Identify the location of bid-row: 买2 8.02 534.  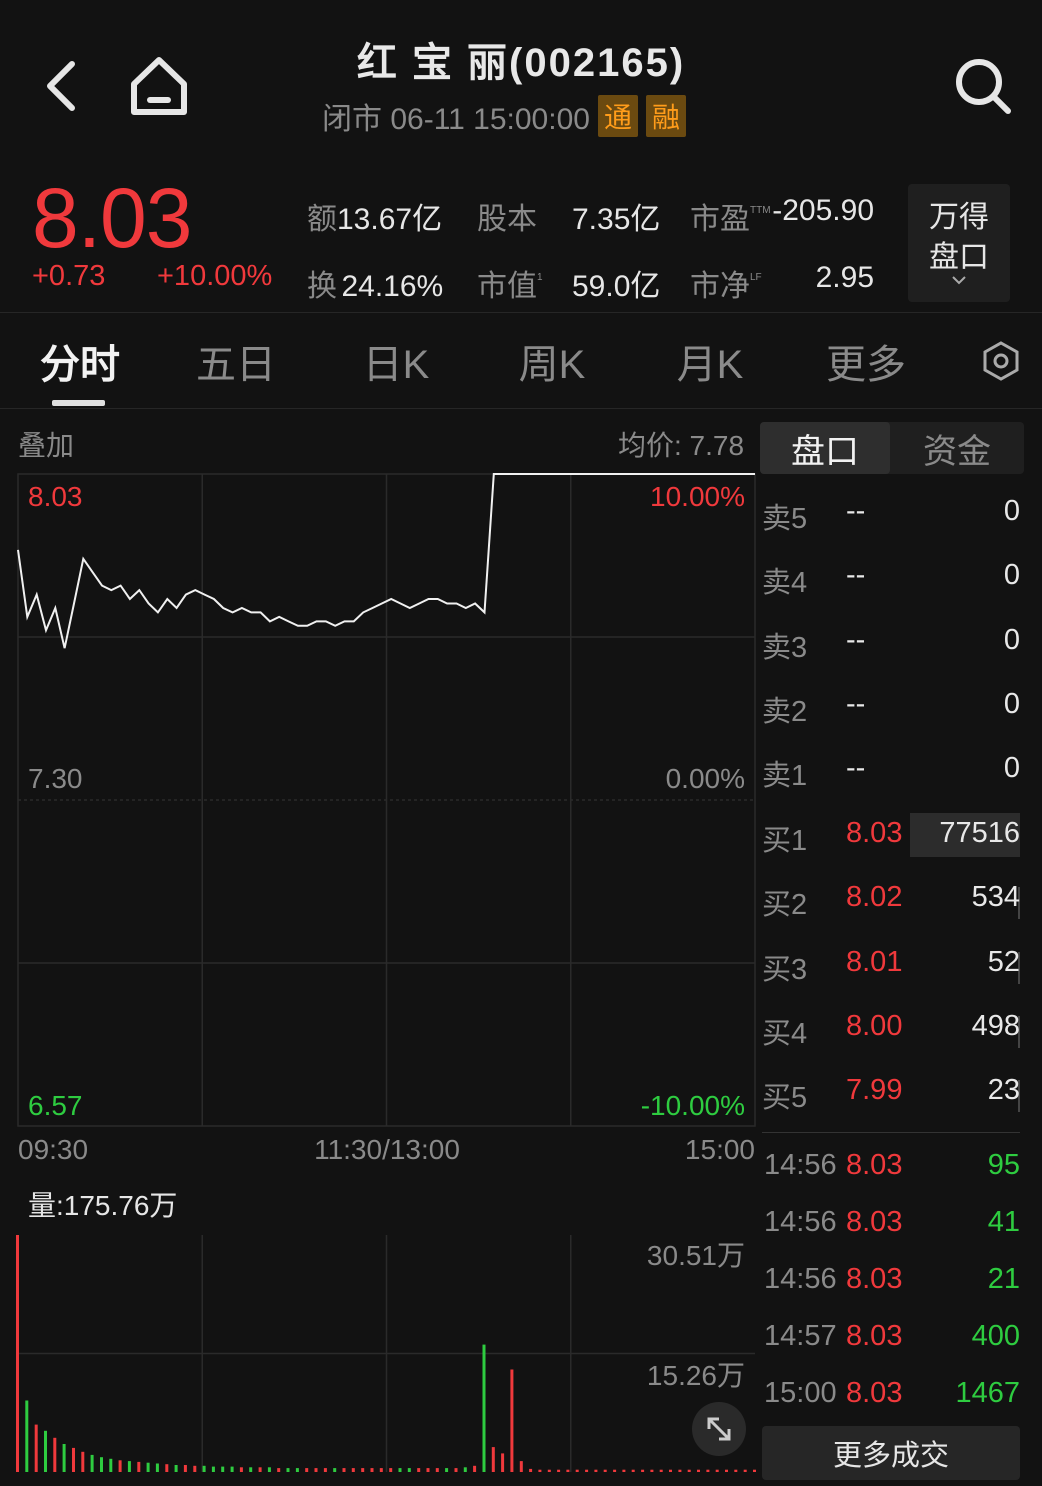
(891, 901).